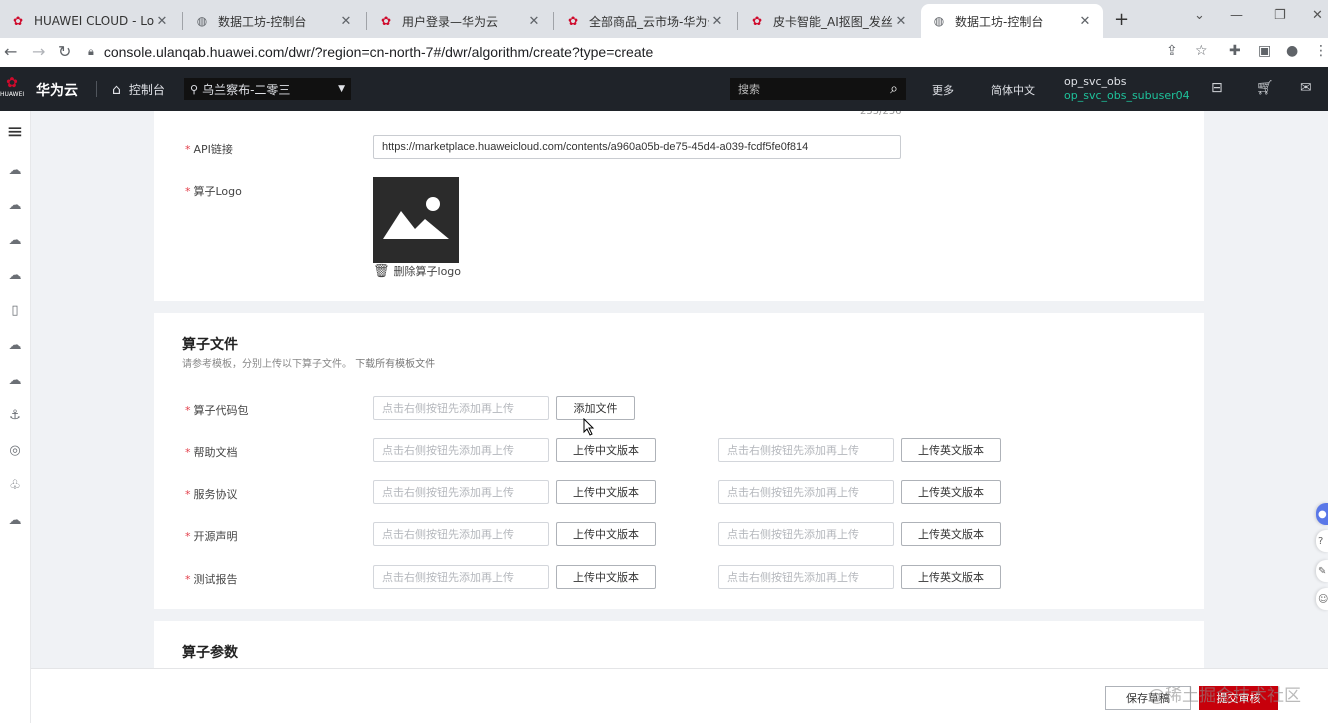 This screenshot has width=1328, height=723. Describe the element at coordinates (461, 577) in the screenshot. I see `test-report-cn-input: 点击右侧按钮先添加再上传` at that location.